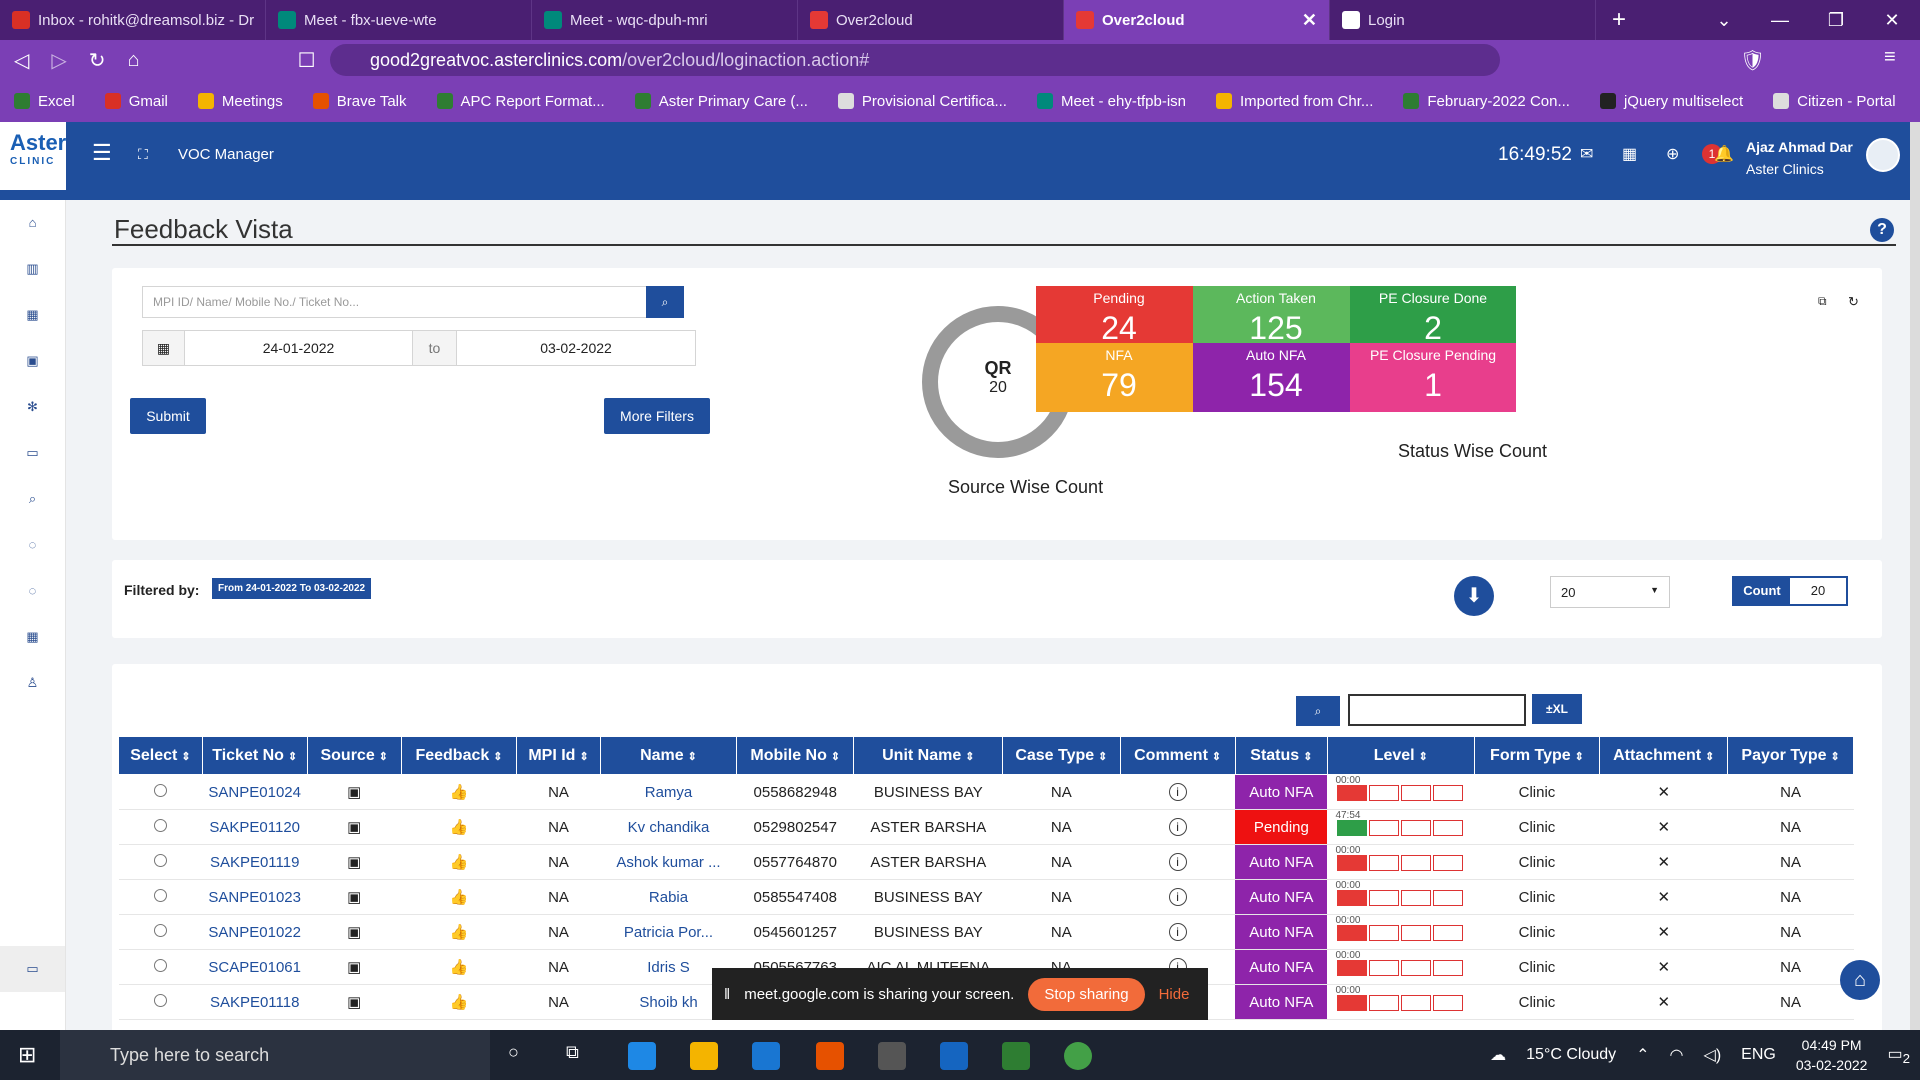 The width and height of the screenshot is (1920, 1080). I want to click on close-tab-icon: ✕, so click(1309, 20).